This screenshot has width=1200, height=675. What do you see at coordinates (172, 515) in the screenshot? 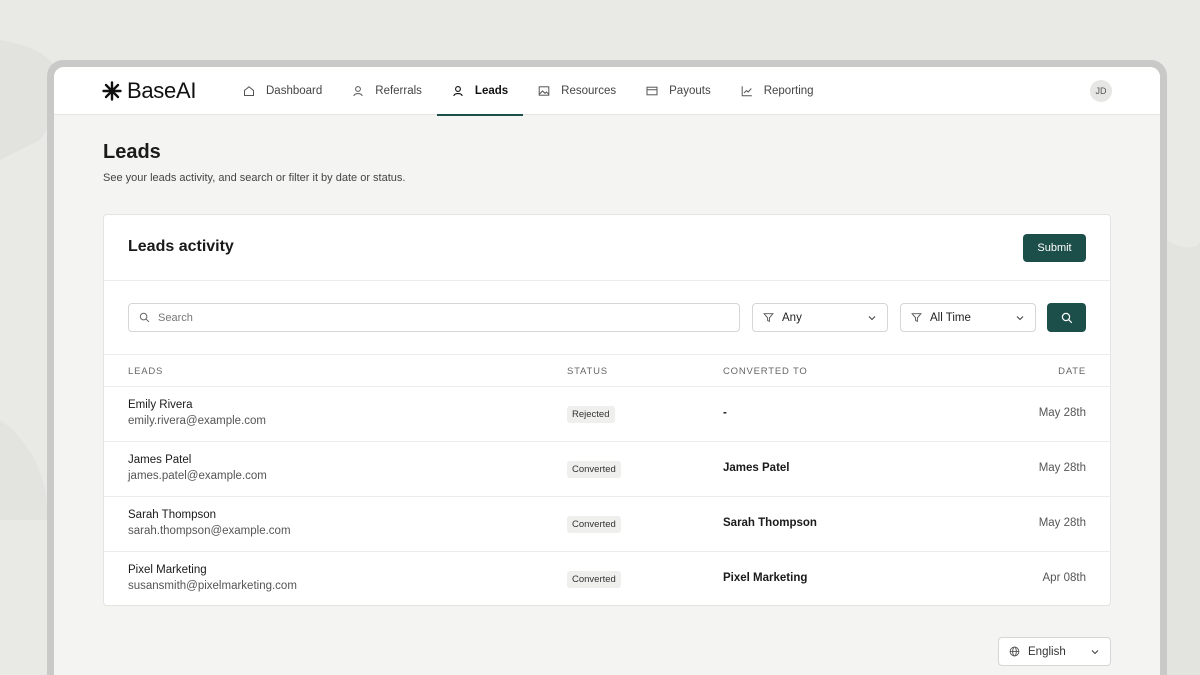
I see `lead-name: Sarah Thompson` at bounding box center [172, 515].